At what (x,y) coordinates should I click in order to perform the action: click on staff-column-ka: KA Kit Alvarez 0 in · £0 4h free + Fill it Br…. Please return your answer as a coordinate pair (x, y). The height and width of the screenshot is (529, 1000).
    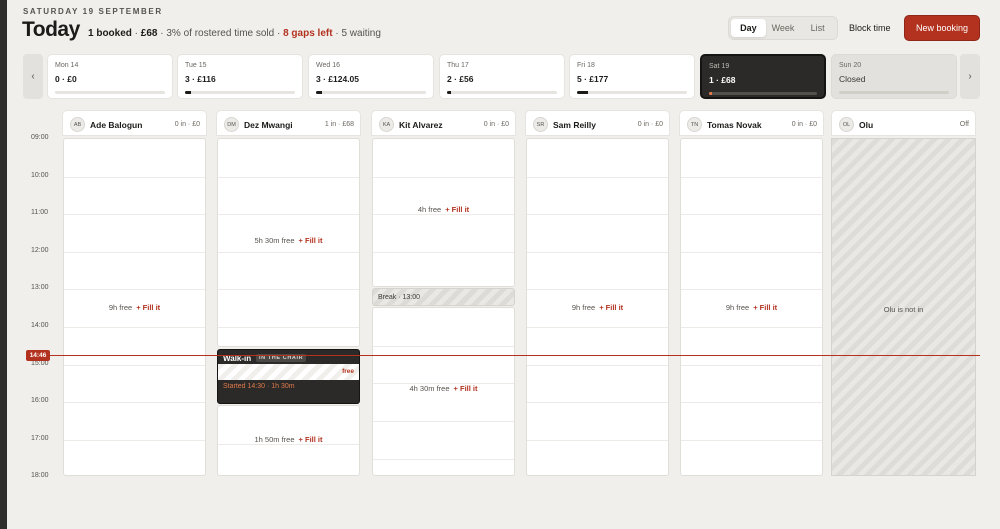
    Looking at the image, I should click on (443, 293).